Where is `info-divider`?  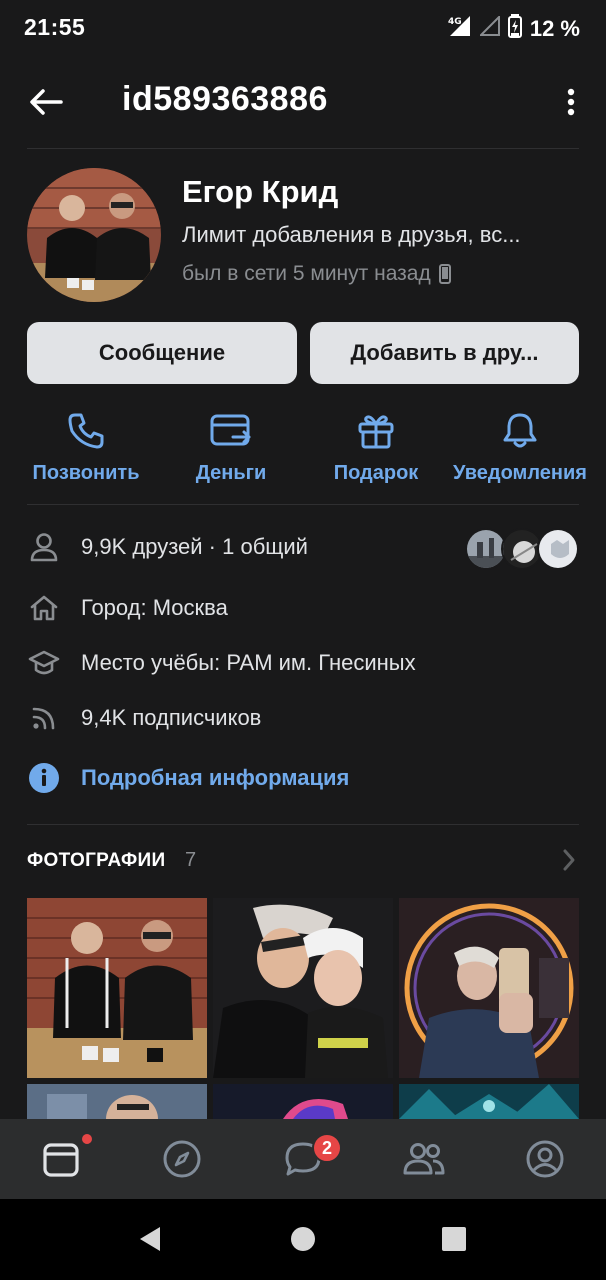
info-divider is located at coordinates (303, 824).